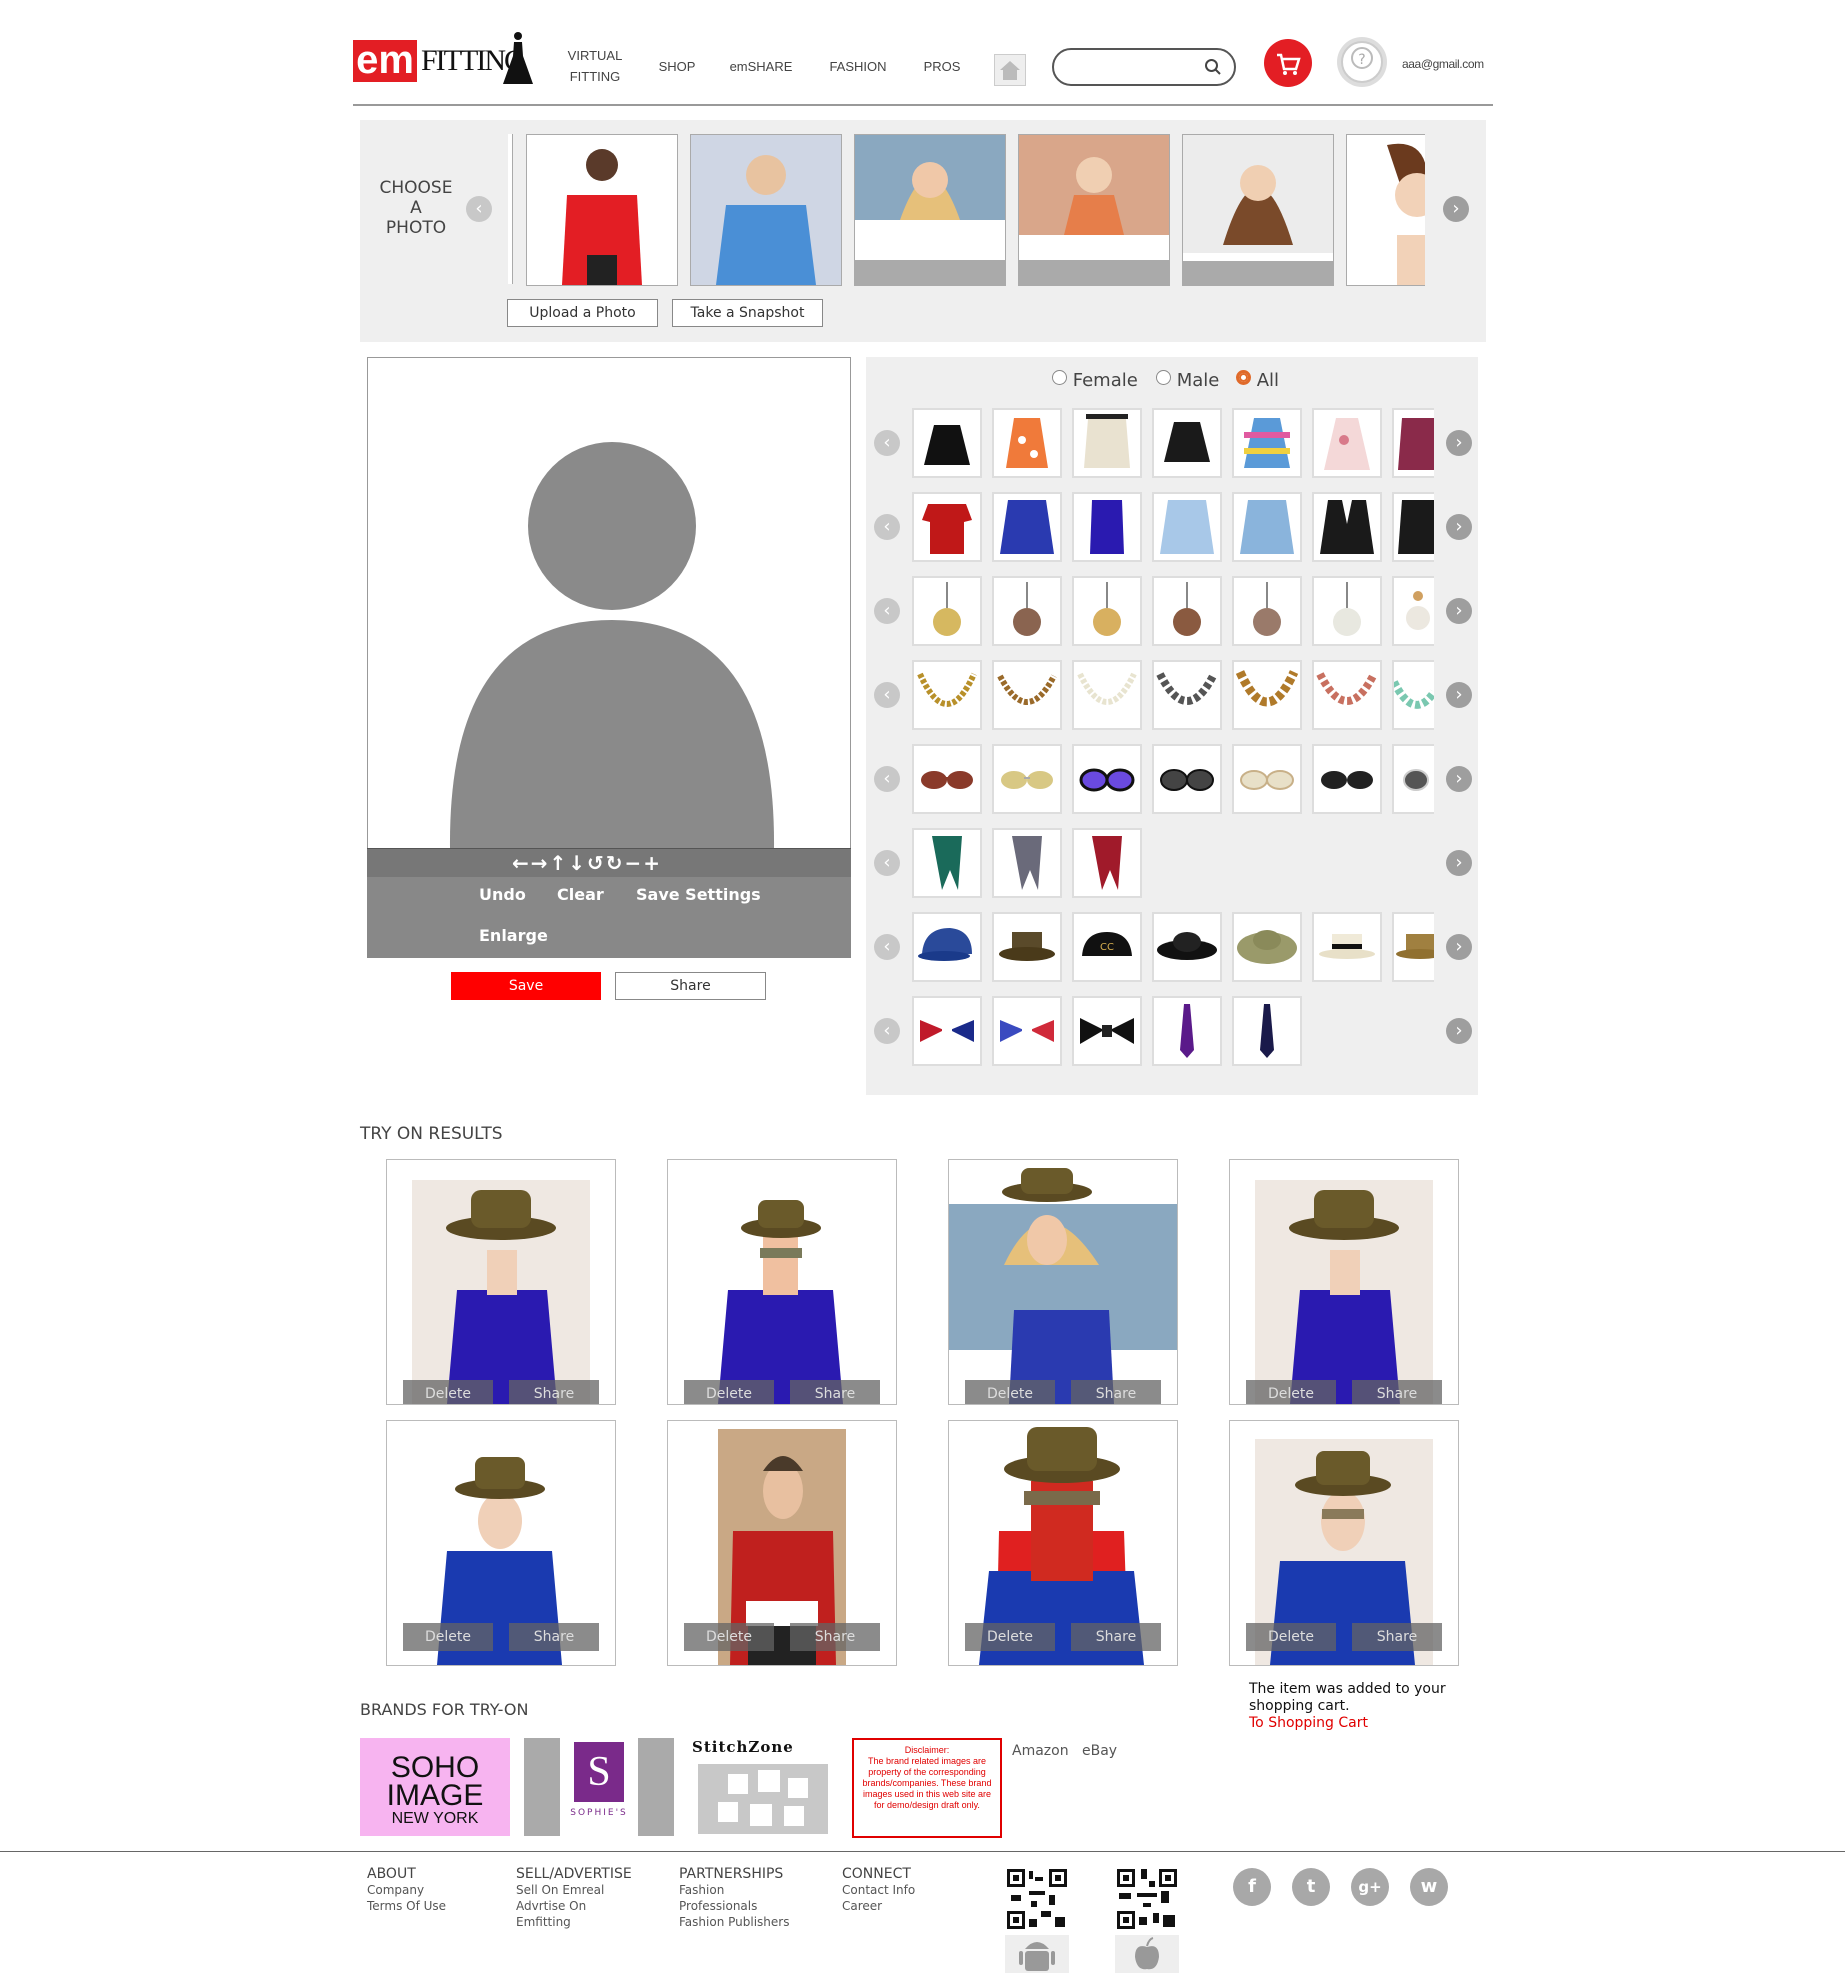 The image size is (1845, 1977). Describe the element at coordinates (1099, 1751) in the screenshot. I see `ebay-link: eBay` at that location.